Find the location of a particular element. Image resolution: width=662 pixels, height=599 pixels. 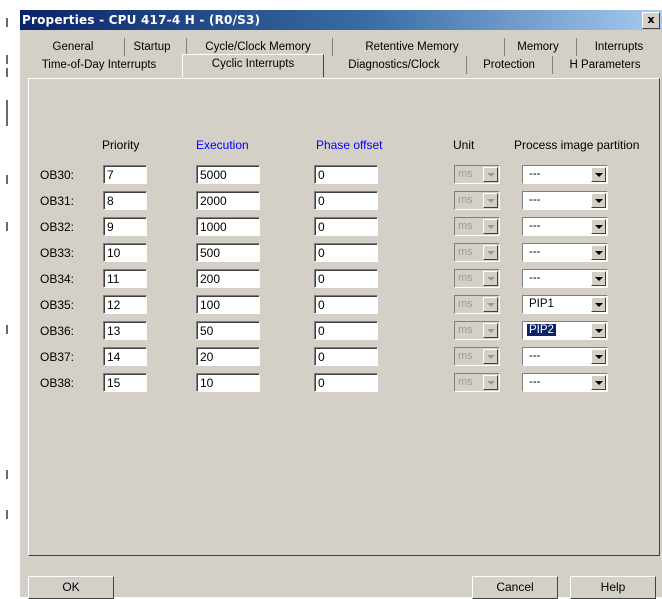

tab-general: General is located at coordinates (73, 47).